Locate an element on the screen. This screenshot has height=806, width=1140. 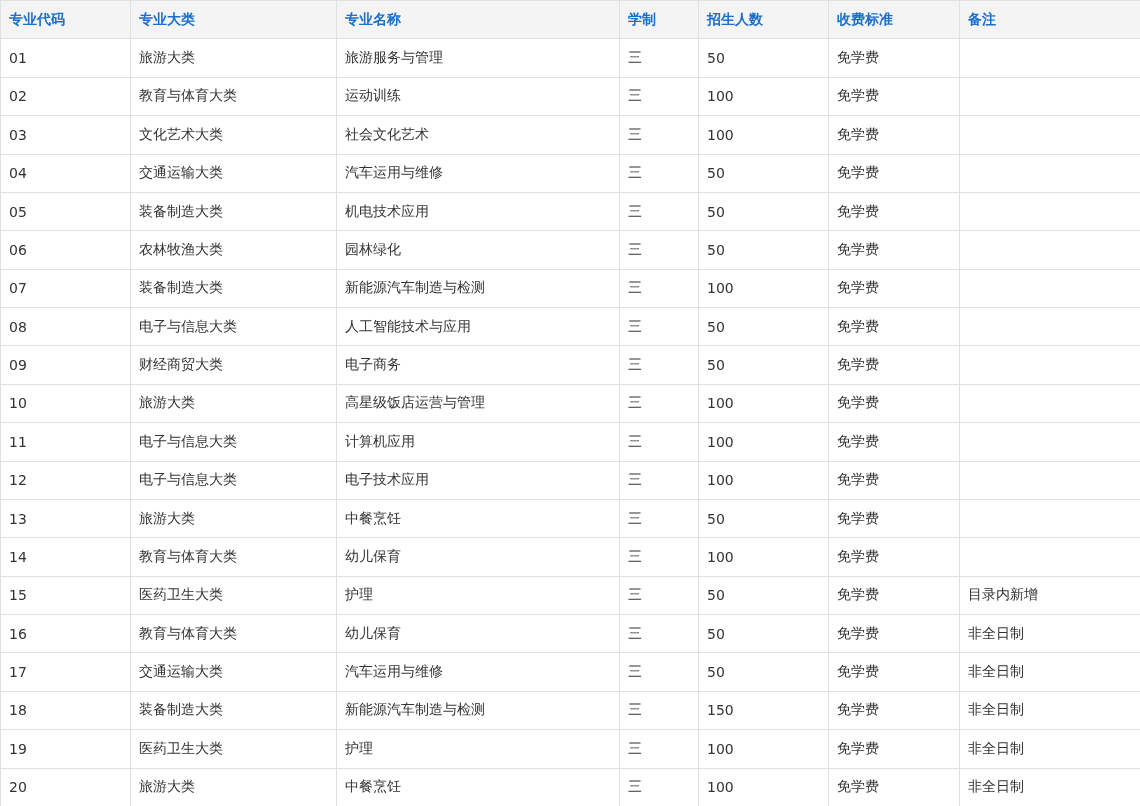
column-header: 备注 is located at coordinates (1049, 19).